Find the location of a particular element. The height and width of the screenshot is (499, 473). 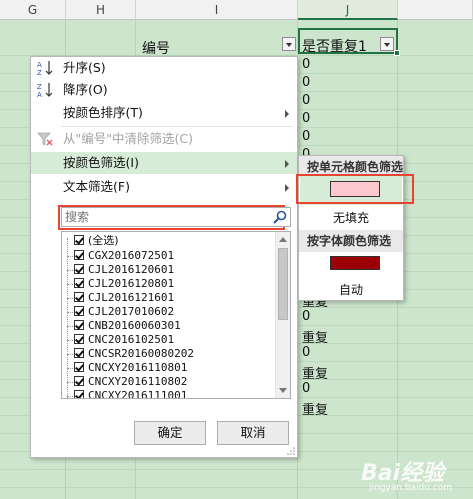

list-item: CJL2016120801 is located at coordinates (124, 283).